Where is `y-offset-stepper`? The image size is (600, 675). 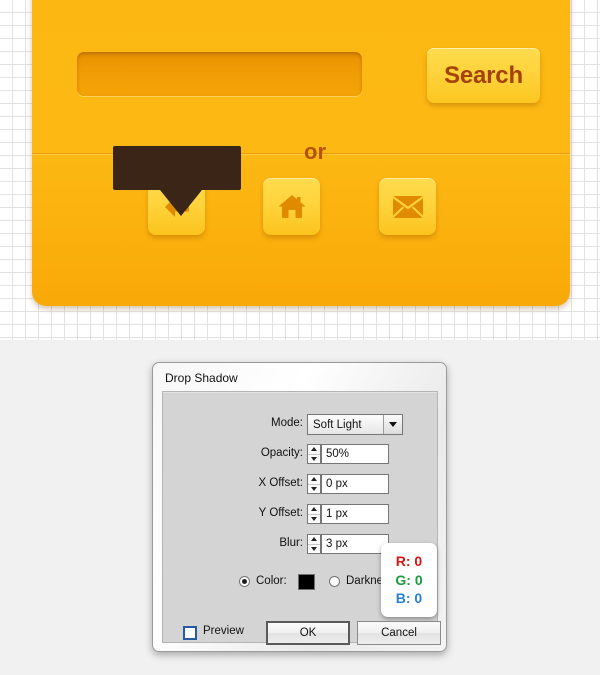
y-offset-stepper is located at coordinates (314, 514).